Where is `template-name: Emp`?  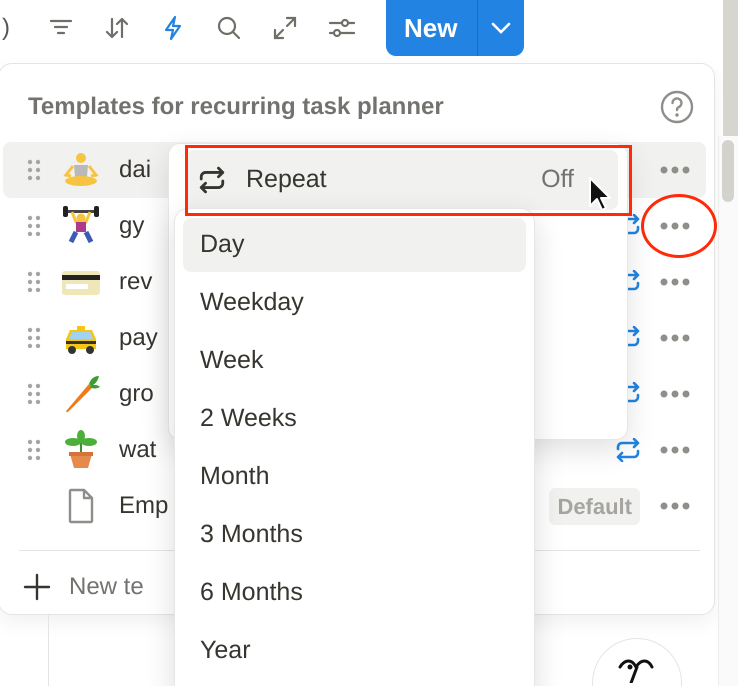 template-name: Emp is located at coordinates (143, 506).